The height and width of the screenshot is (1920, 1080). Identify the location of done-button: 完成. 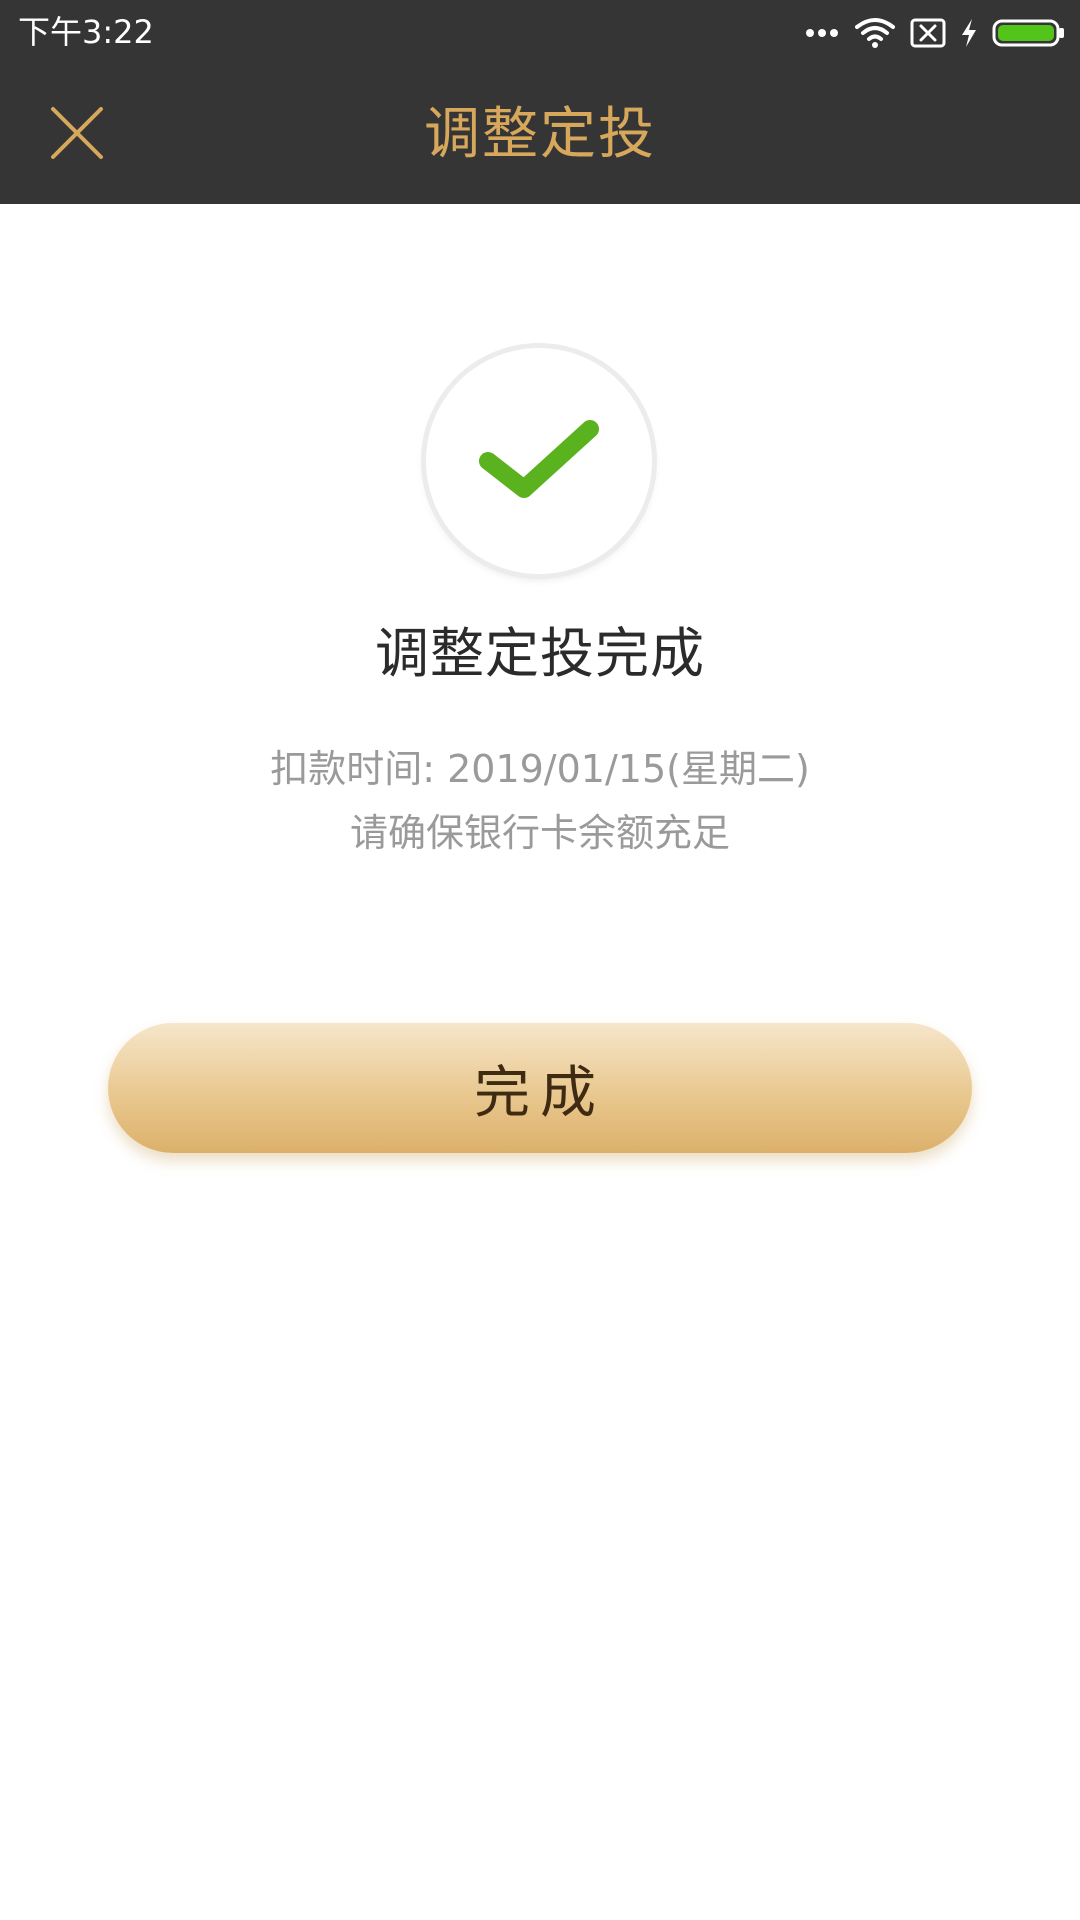
(540, 1088).